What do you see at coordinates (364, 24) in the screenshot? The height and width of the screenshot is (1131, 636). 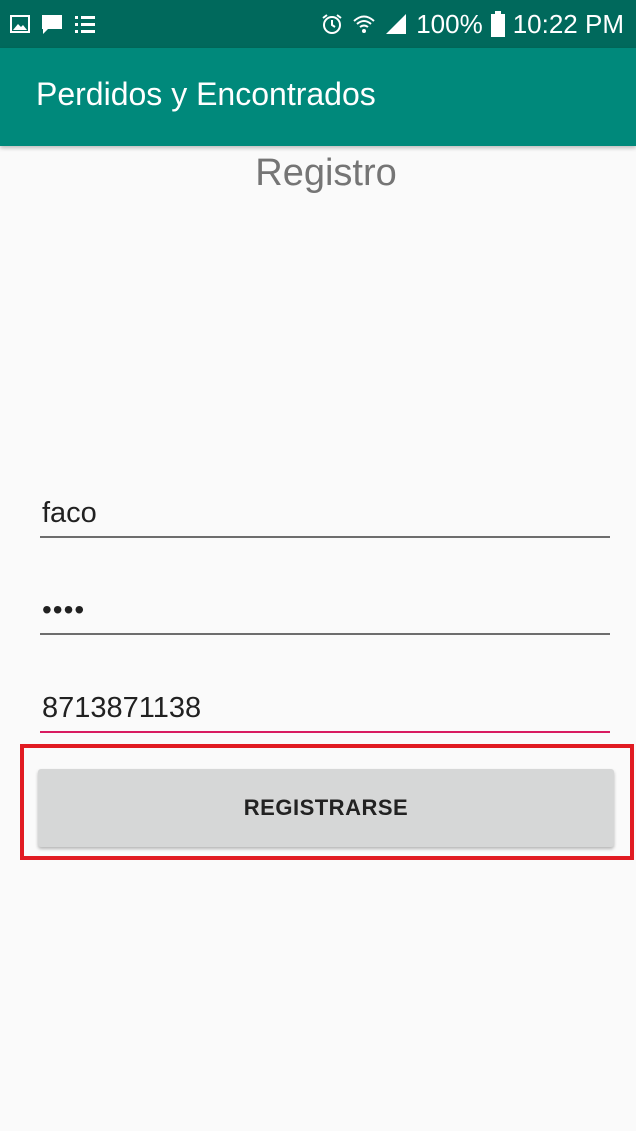 I see `wifi-icon` at bounding box center [364, 24].